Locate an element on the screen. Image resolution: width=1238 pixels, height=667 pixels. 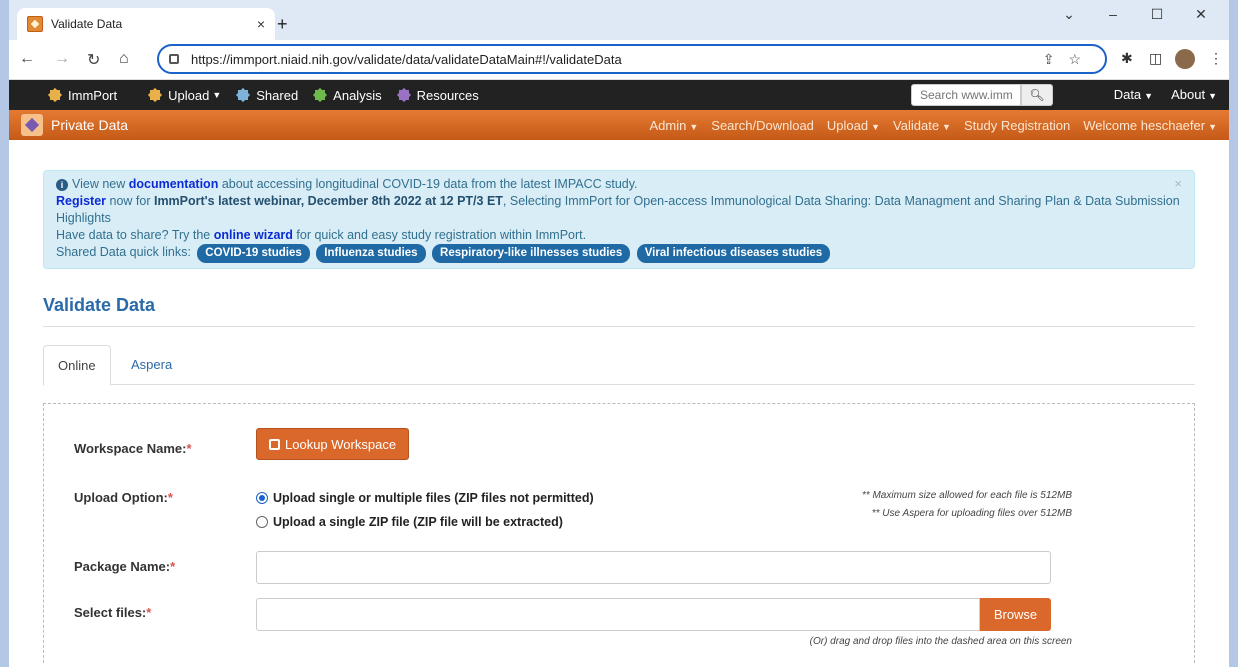
lookup-workspace-button: Lookup Workspace is located at coordinates (333, 444).